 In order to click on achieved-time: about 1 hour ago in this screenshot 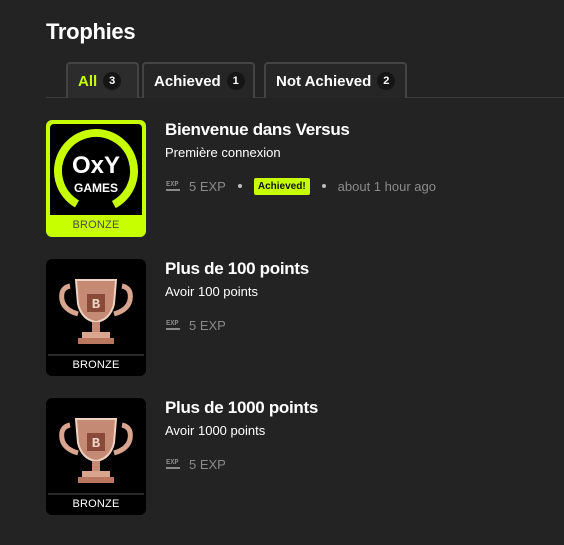, I will do `click(386, 186)`.